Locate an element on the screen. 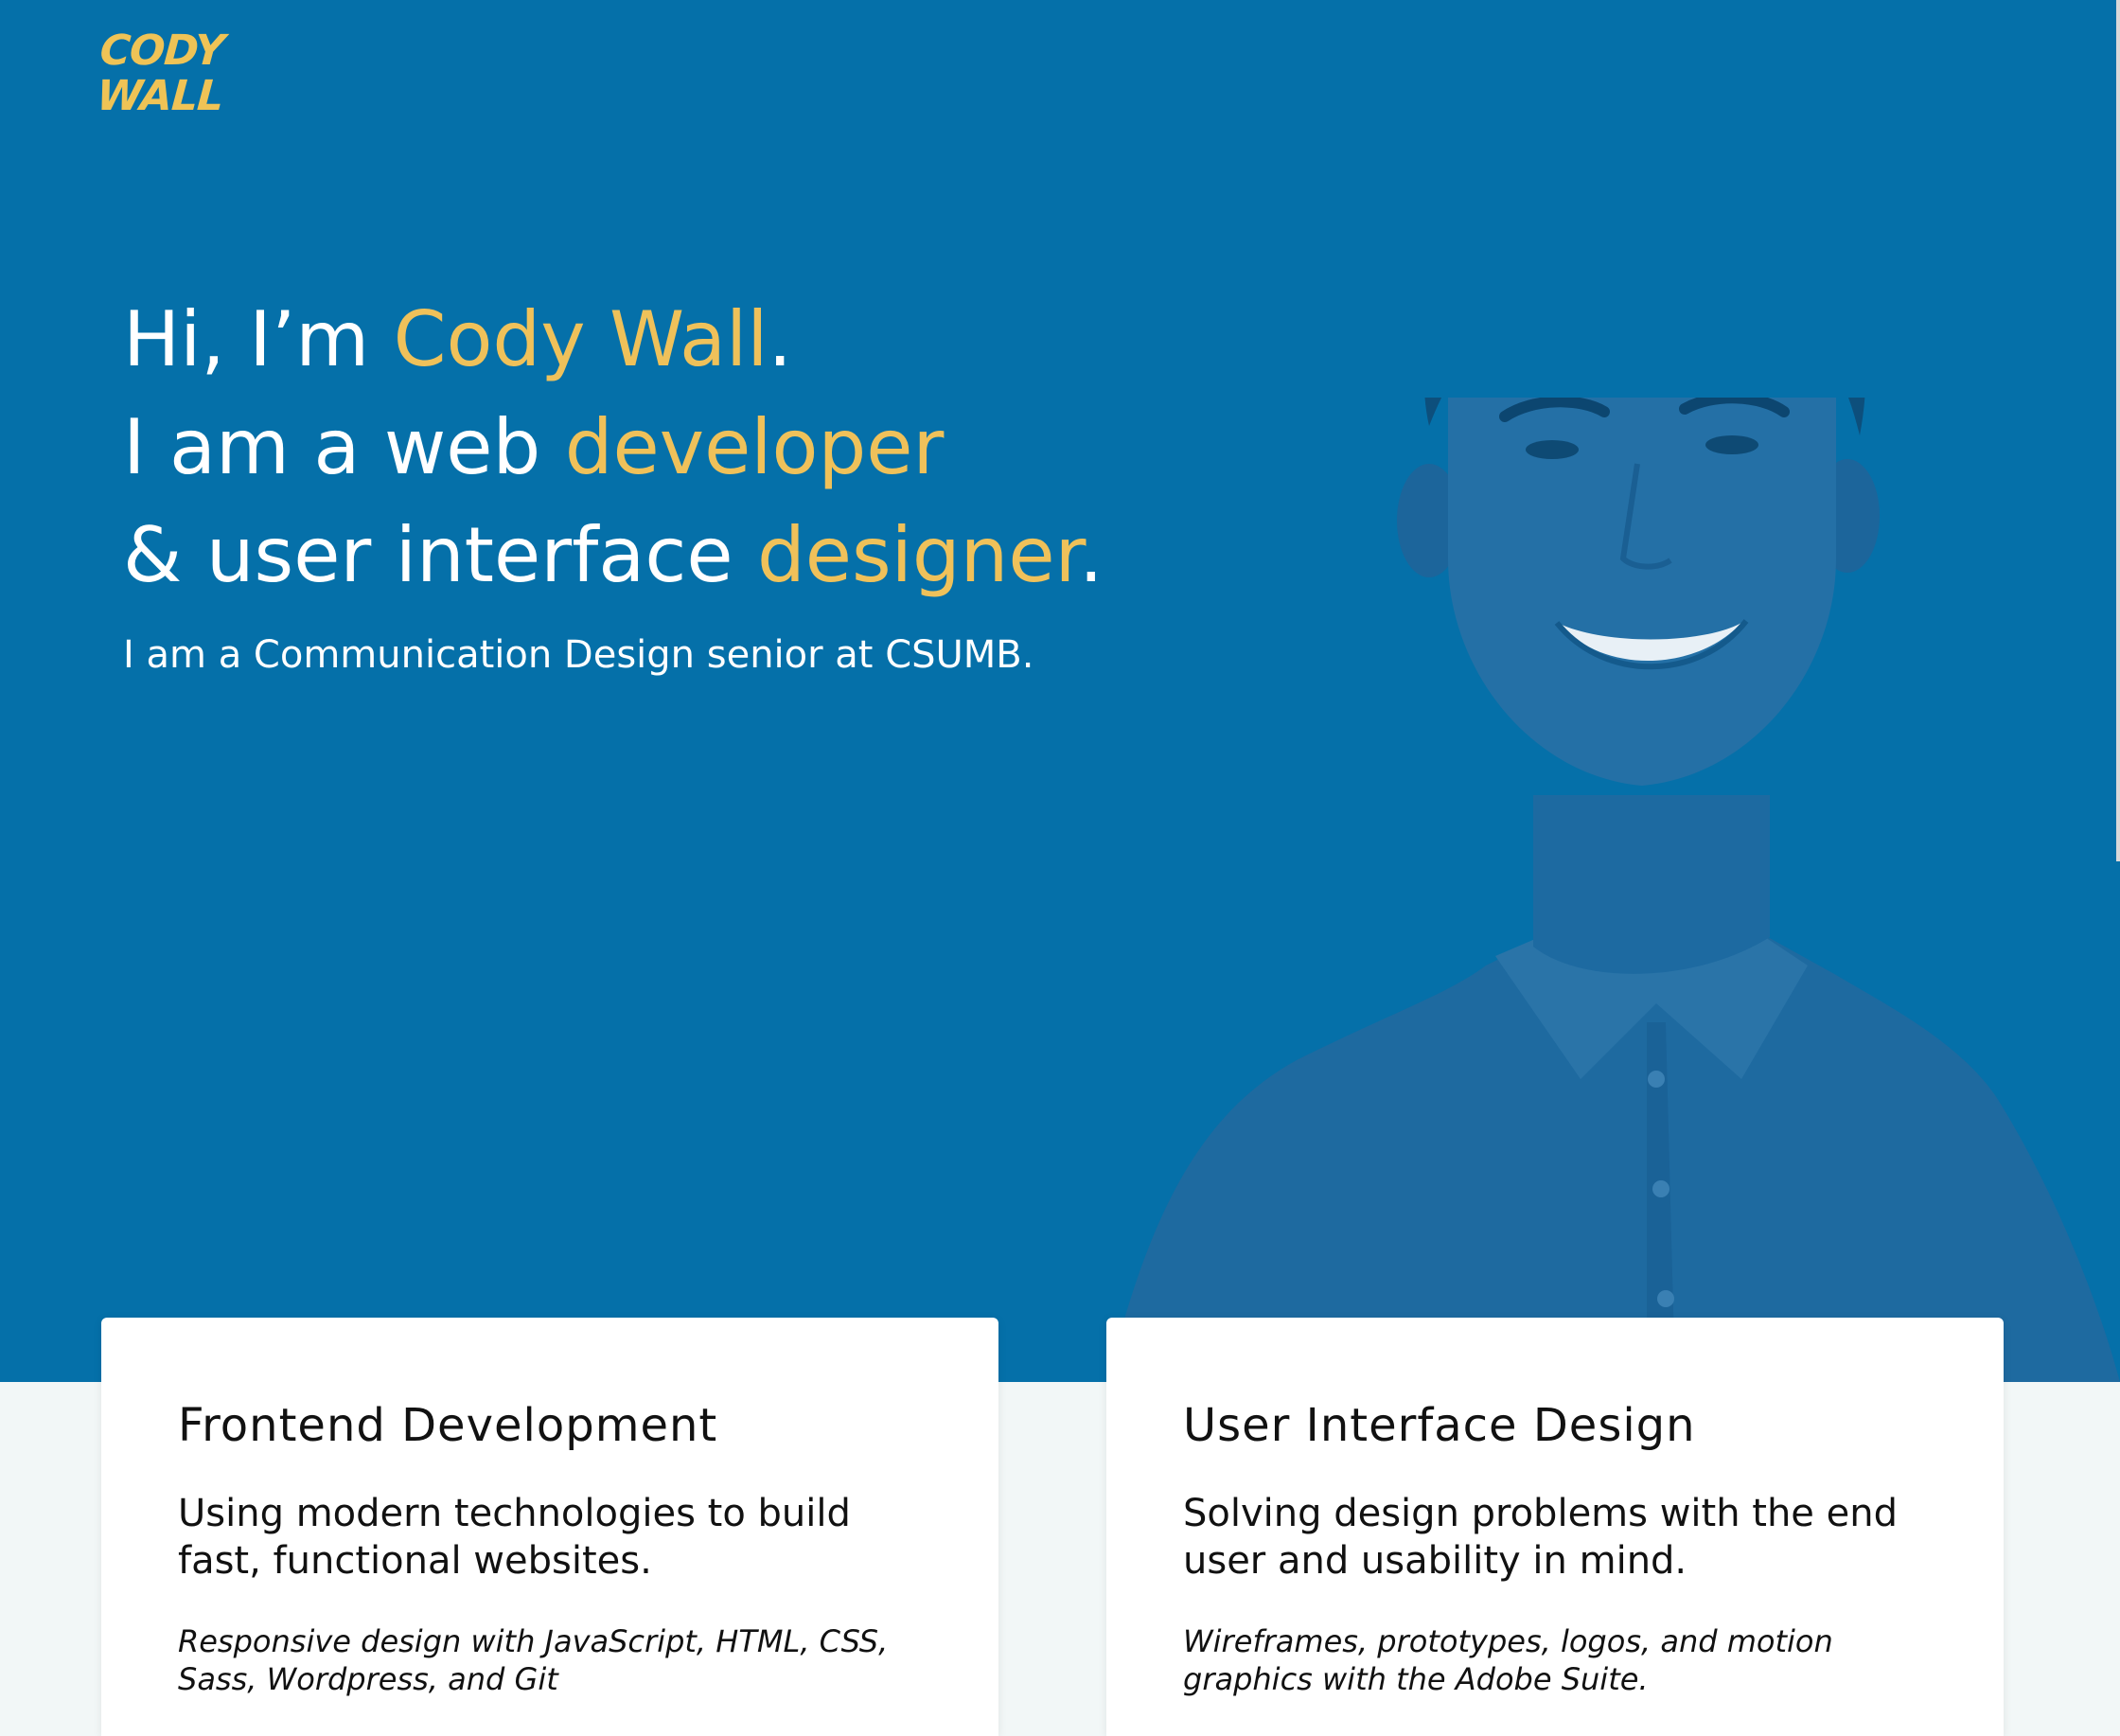  headline-text: Hi, I’m is located at coordinates (258, 339).